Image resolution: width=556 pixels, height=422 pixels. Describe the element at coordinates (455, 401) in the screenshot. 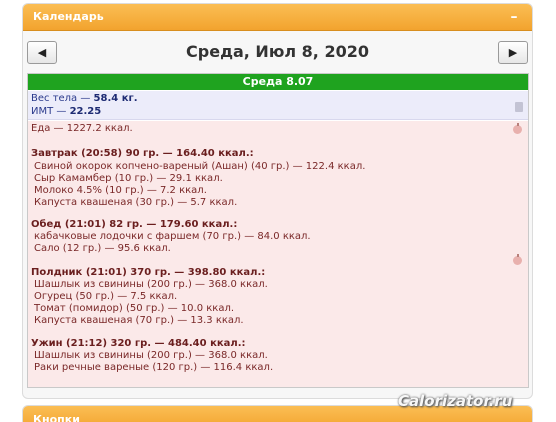

I see `watermark: Calorizator.ru` at that location.